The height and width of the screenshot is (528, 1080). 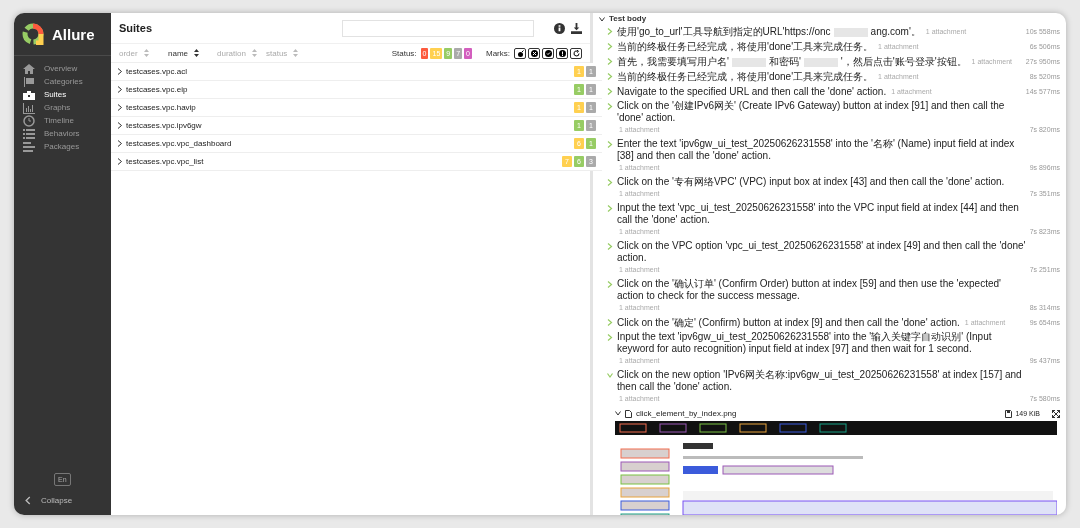 What do you see at coordinates (29, 146) in the screenshot?
I see `lines-icon` at bounding box center [29, 146].